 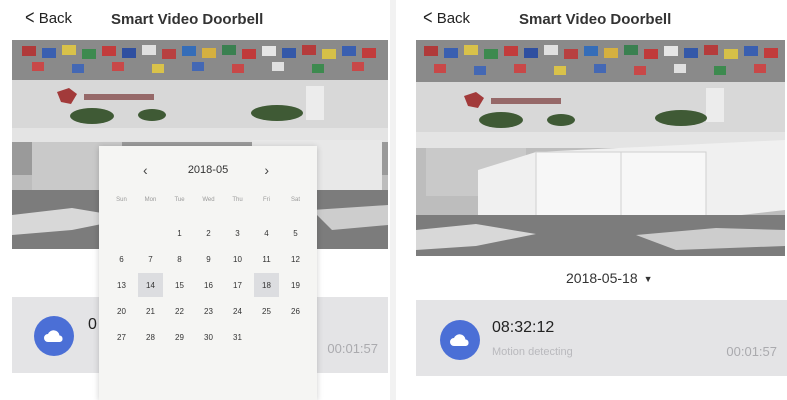 I want to click on calendar-day: 2, so click(x=208, y=233).